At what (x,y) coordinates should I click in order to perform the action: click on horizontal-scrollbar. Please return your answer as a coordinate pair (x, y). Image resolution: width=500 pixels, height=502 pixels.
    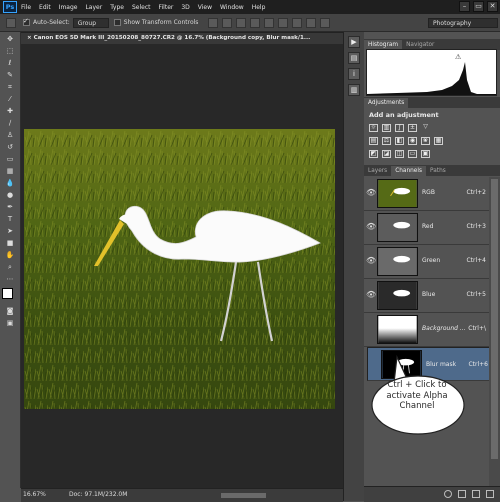
    Looking at the image, I should click on (243, 495).